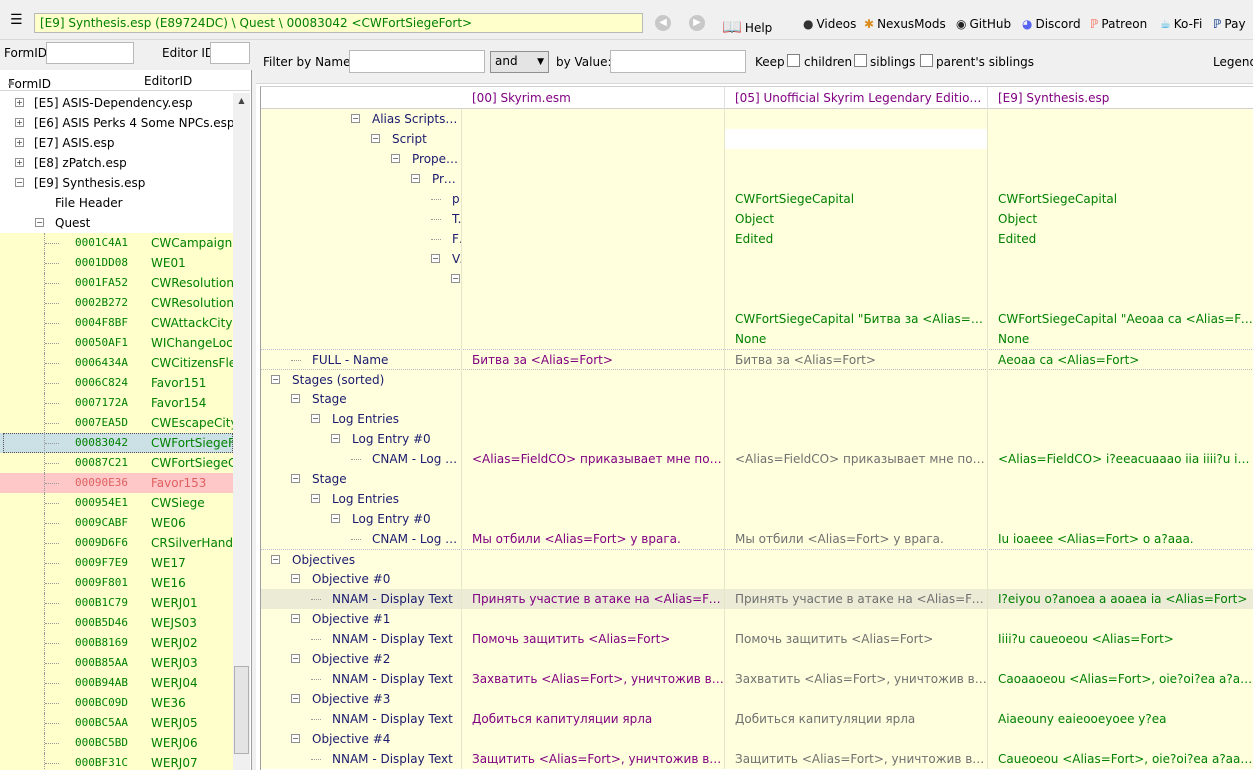 This screenshot has height=770, width=1253. Describe the element at coordinates (592, 539) in the screenshot. I see `grid-value-cell-c1: Мы отбили <Alias=Fort> у врага.` at that location.